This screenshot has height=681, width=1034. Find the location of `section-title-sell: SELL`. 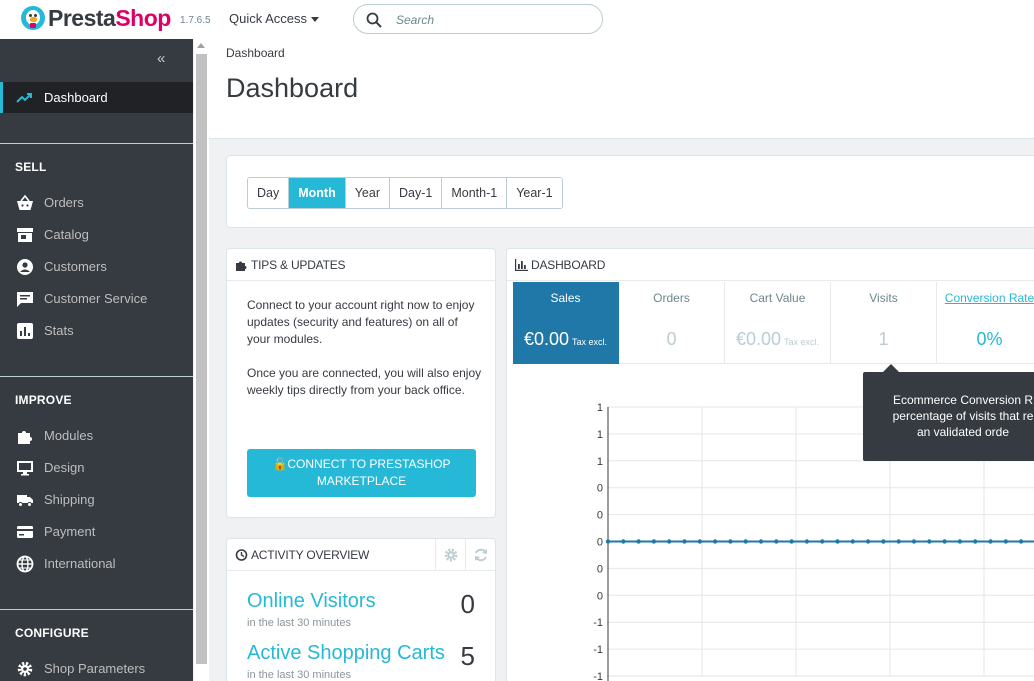

section-title-sell: SELL is located at coordinates (31, 167).